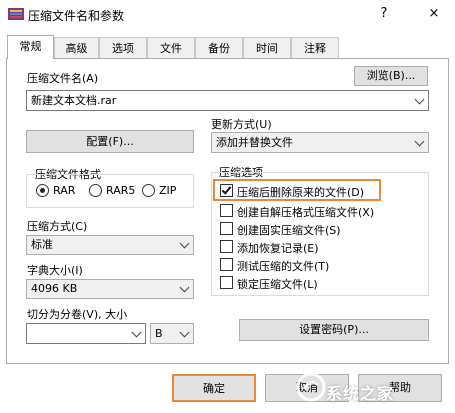 The height and width of the screenshot is (413, 455). I want to click on check-icon, so click(226, 189).